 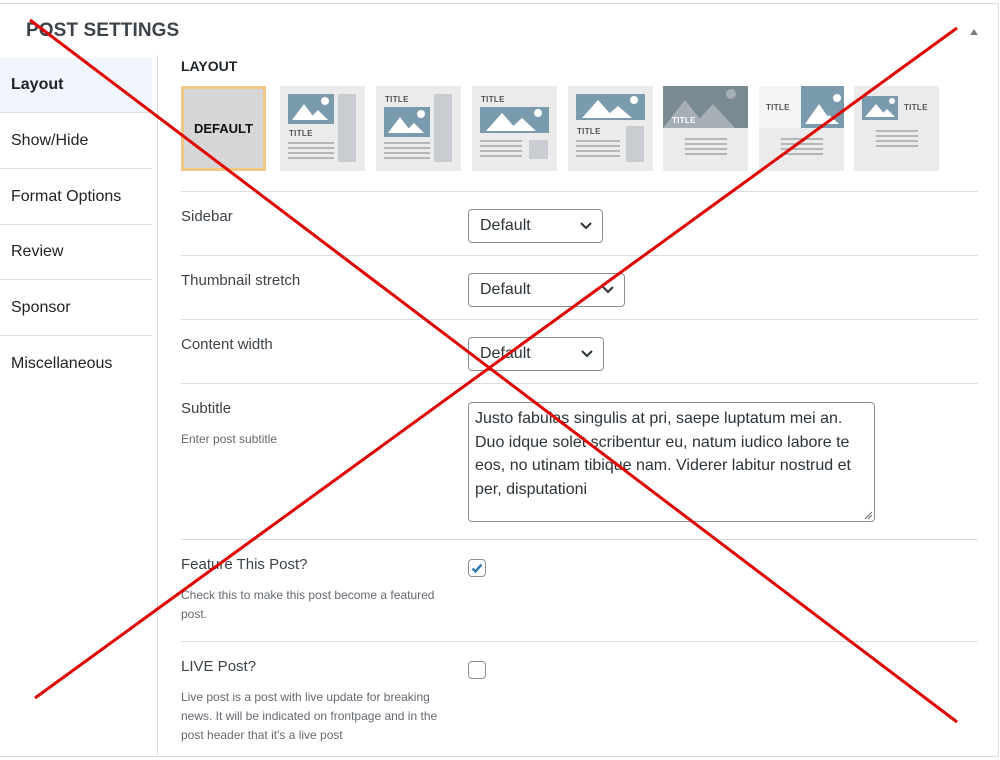 I want to click on tab-sponsor: Sponsor, so click(x=76, y=308).